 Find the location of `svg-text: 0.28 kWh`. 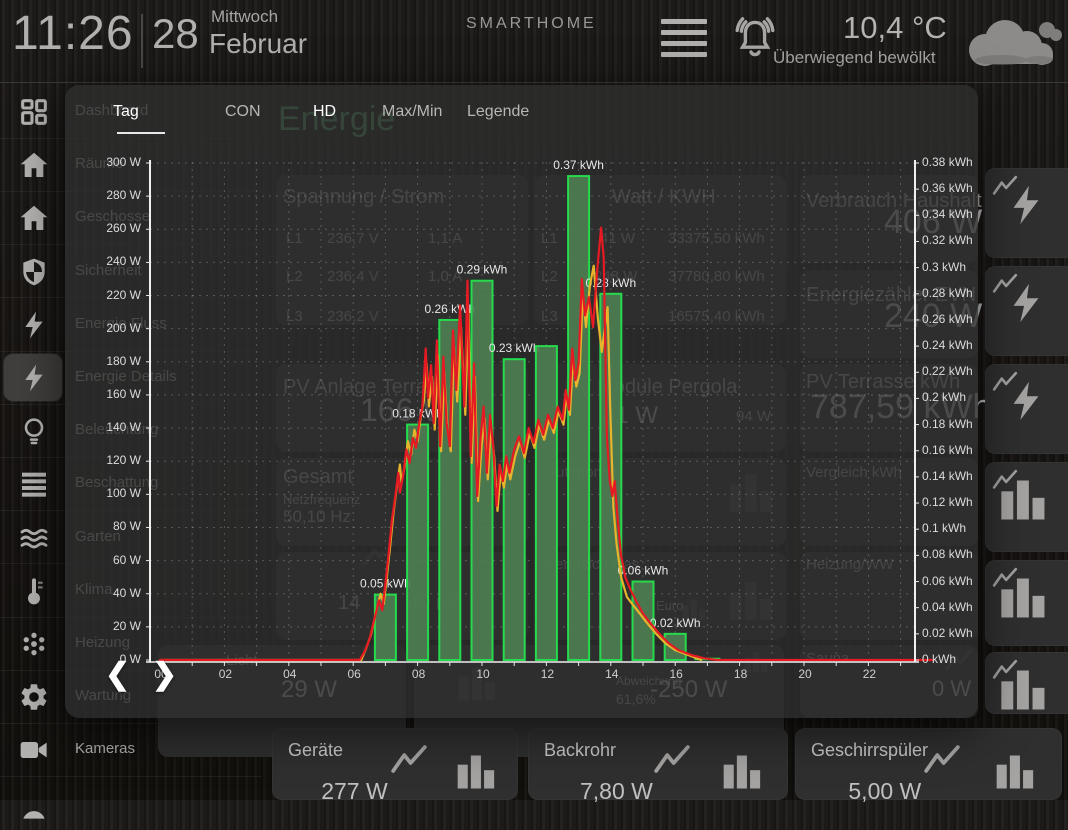

svg-text: 0.28 kWh is located at coordinates (610, 283).